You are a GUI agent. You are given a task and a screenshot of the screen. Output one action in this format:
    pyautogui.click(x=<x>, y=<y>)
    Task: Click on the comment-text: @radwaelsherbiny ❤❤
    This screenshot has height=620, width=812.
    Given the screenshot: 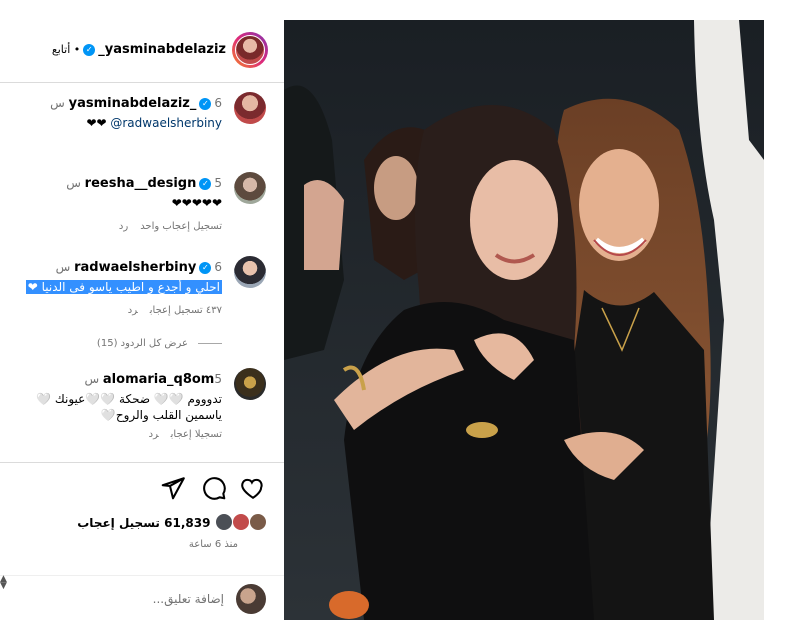 What is the action you would take?
    pyautogui.click(x=154, y=123)
    